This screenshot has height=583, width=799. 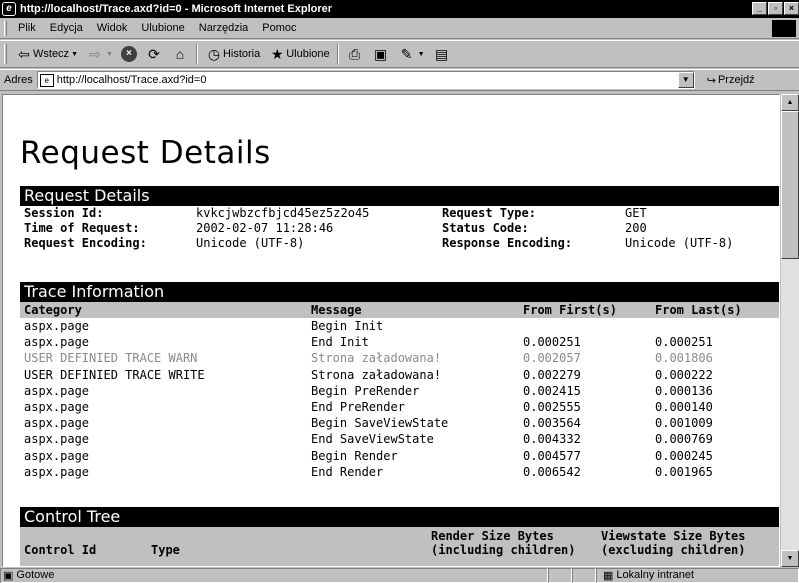 I want to click on trace-cell-first: 0.004577, so click(x=552, y=455).